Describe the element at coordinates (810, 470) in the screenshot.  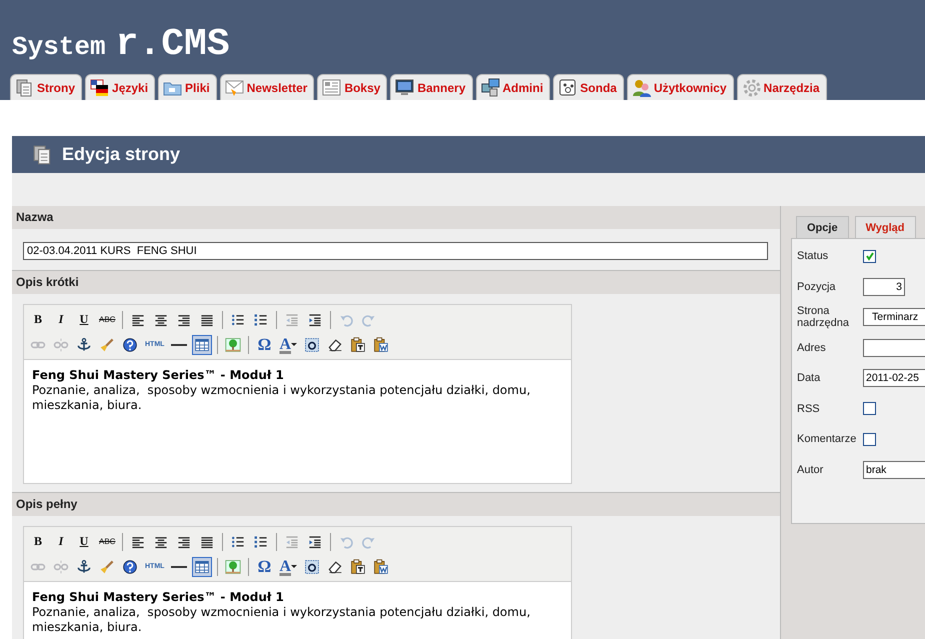
I see `field-label: Autor` at that location.